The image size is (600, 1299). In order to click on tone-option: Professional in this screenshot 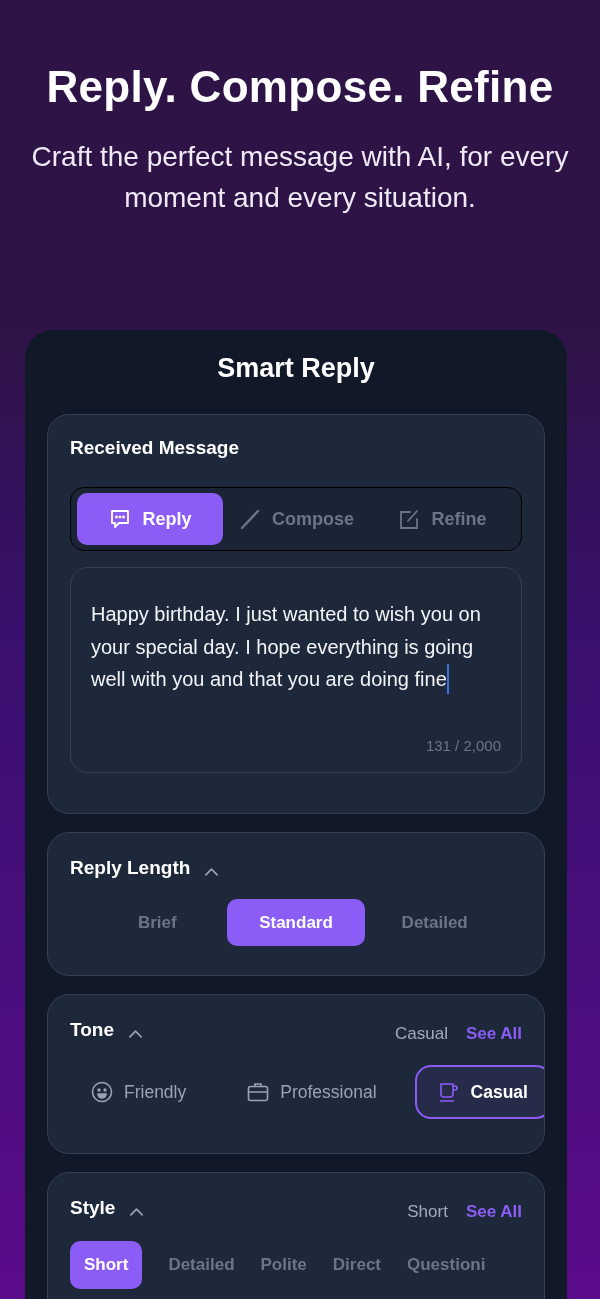, I will do `click(312, 1092)`.